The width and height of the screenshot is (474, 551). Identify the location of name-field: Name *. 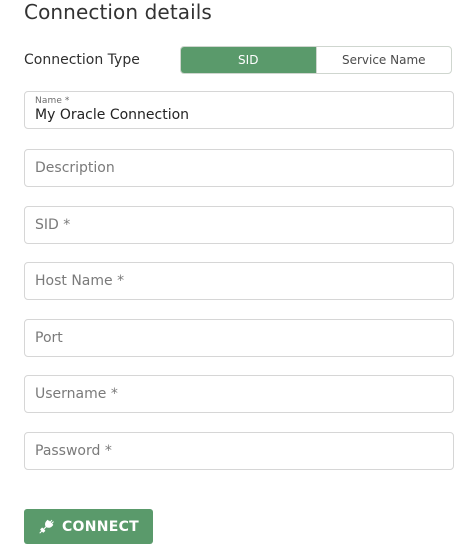
(239, 110).